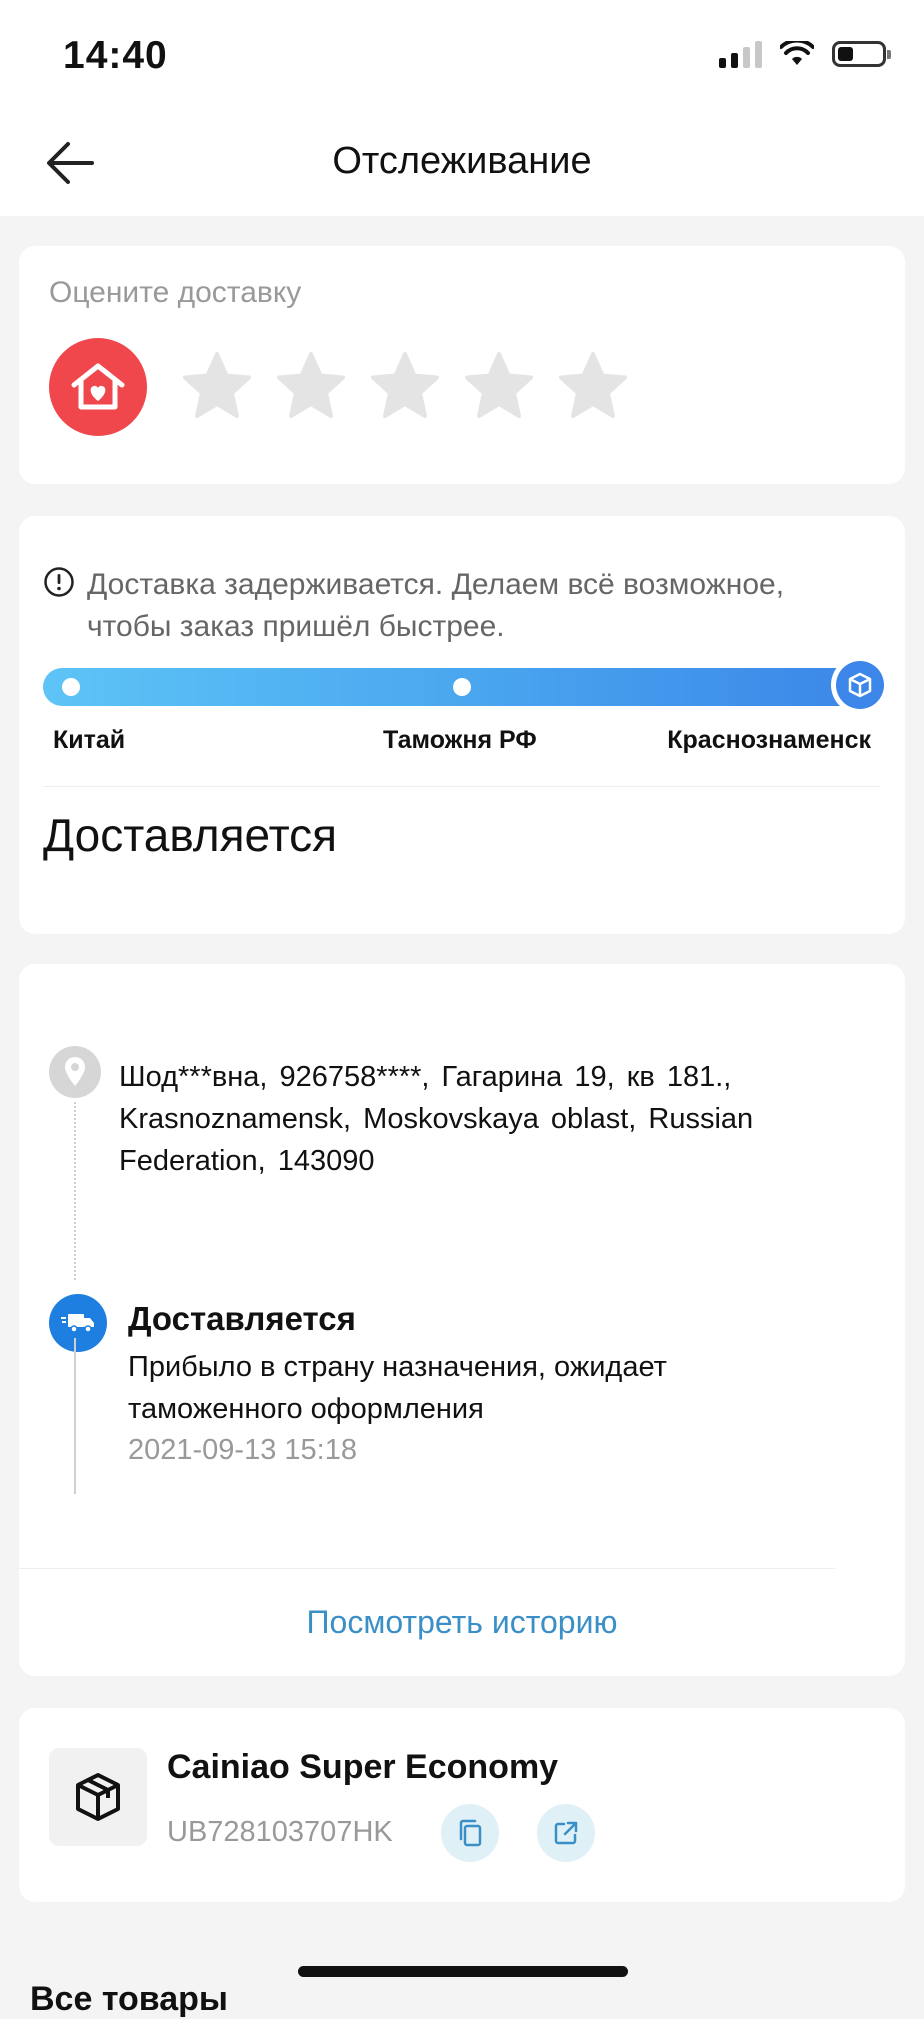  Describe the element at coordinates (740, 54) in the screenshot. I see `signal-icon` at that location.